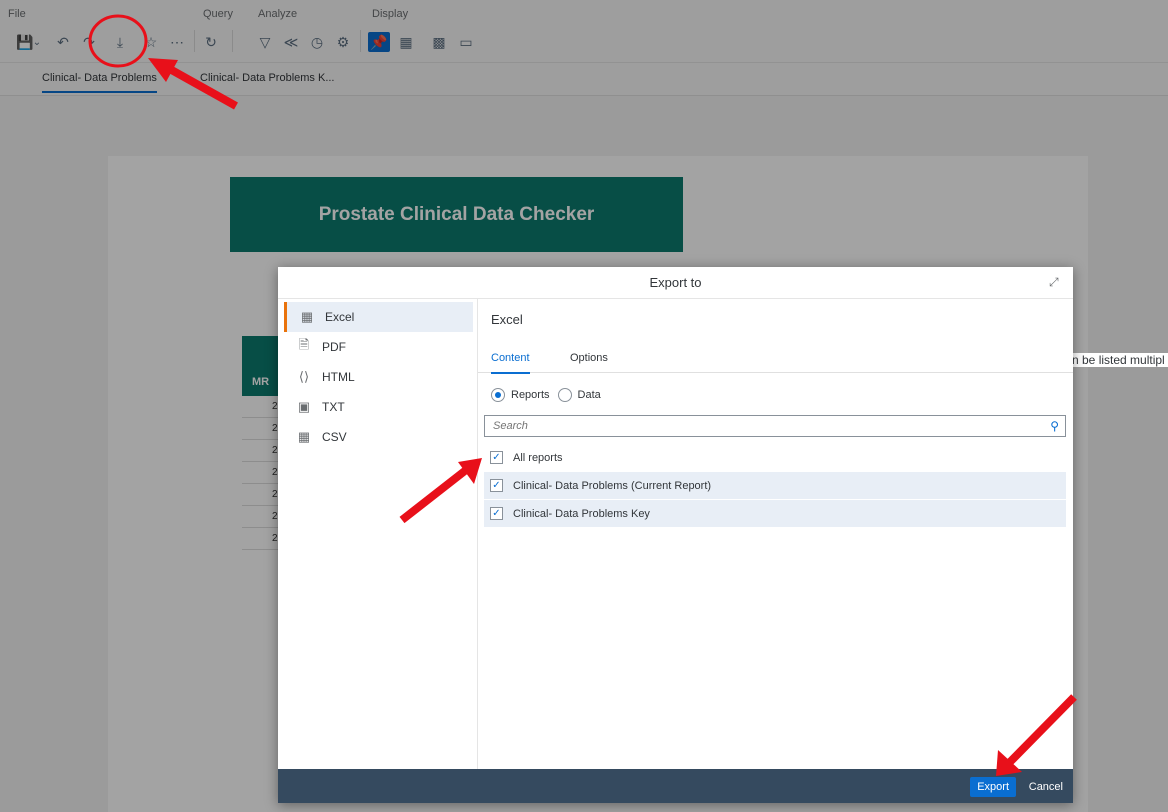  What do you see at coordinates (334, 347) in the screenshot?
I see `format-label: PDF` at bounding box center [334, 347].